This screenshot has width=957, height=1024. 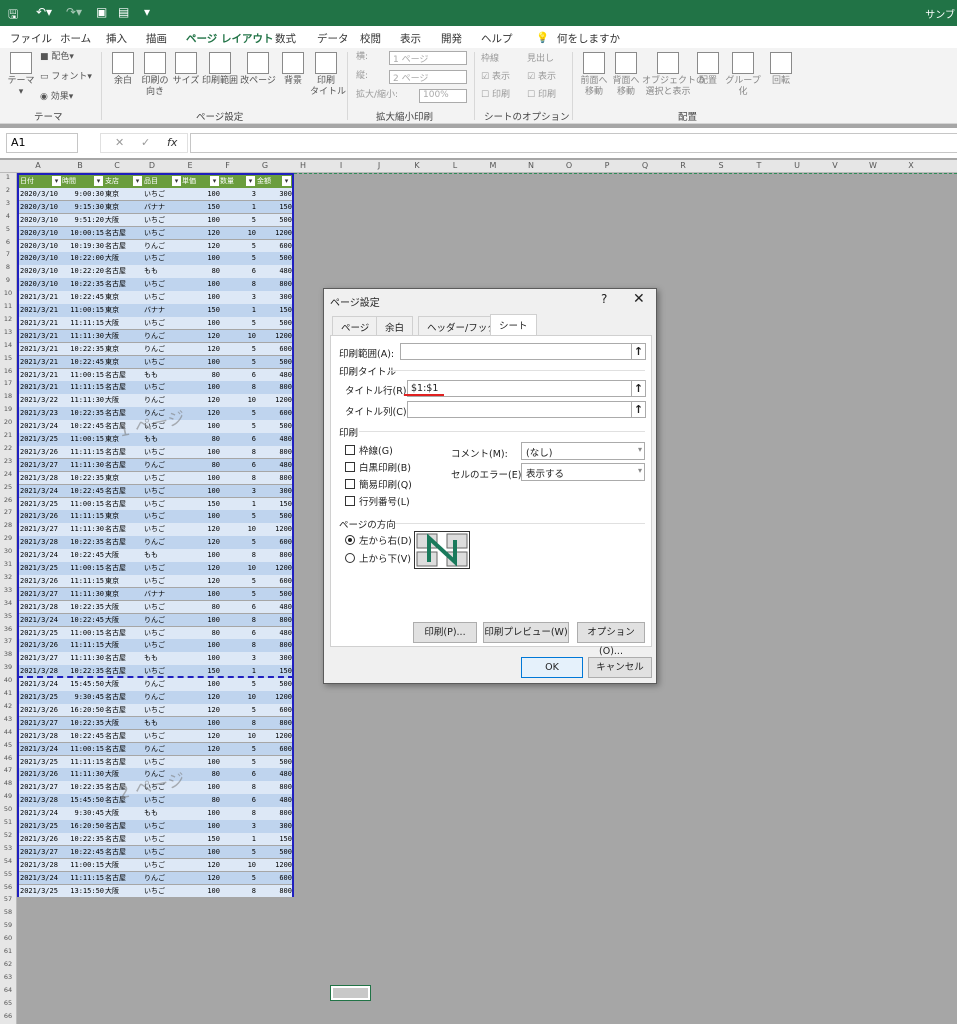 I want to click on table-cell: 11:00:15, so click(x=83, y=568).